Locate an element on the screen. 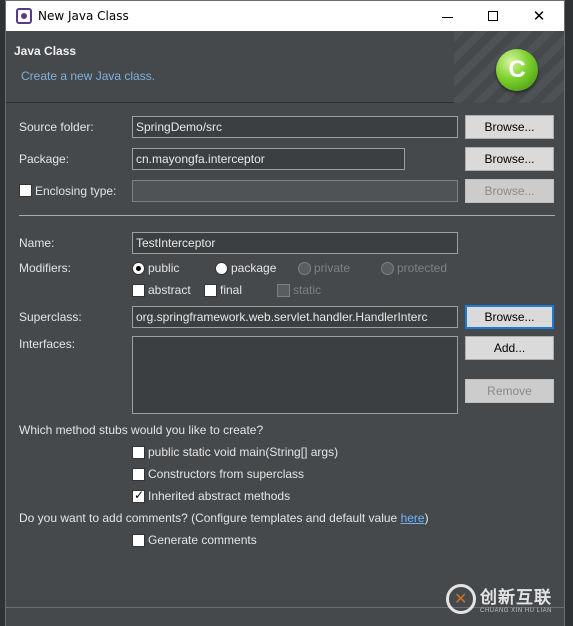 The image size is (573, 626). configure-templates-link: here is located at coordinates (413, 518).